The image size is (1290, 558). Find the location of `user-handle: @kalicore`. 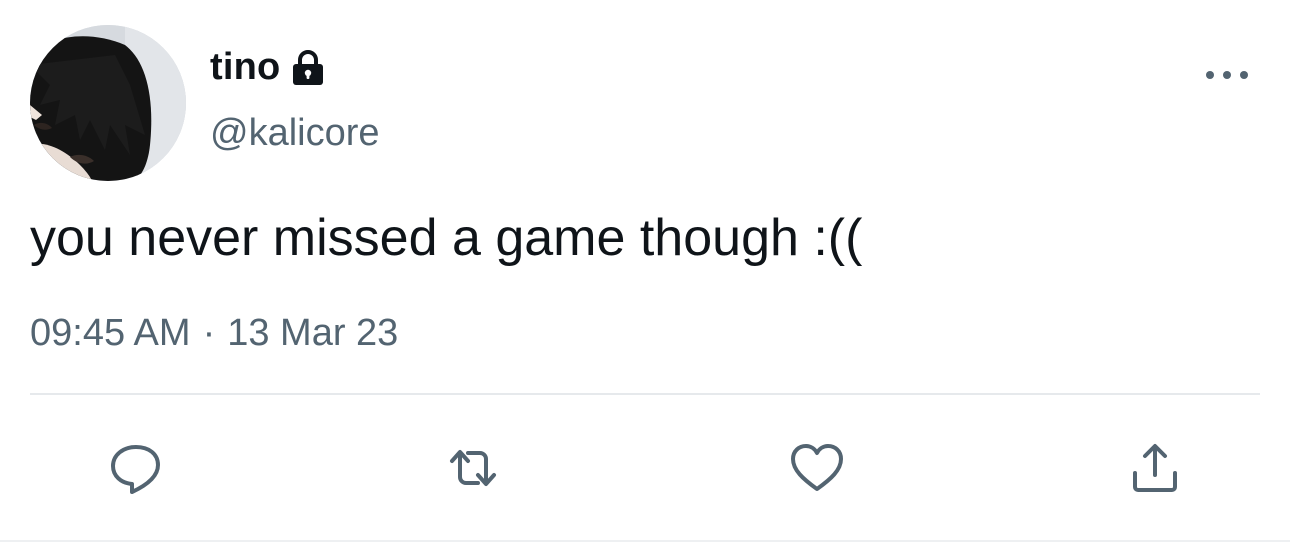

user-handle: @kalicore is located at coordinates (295, 133).